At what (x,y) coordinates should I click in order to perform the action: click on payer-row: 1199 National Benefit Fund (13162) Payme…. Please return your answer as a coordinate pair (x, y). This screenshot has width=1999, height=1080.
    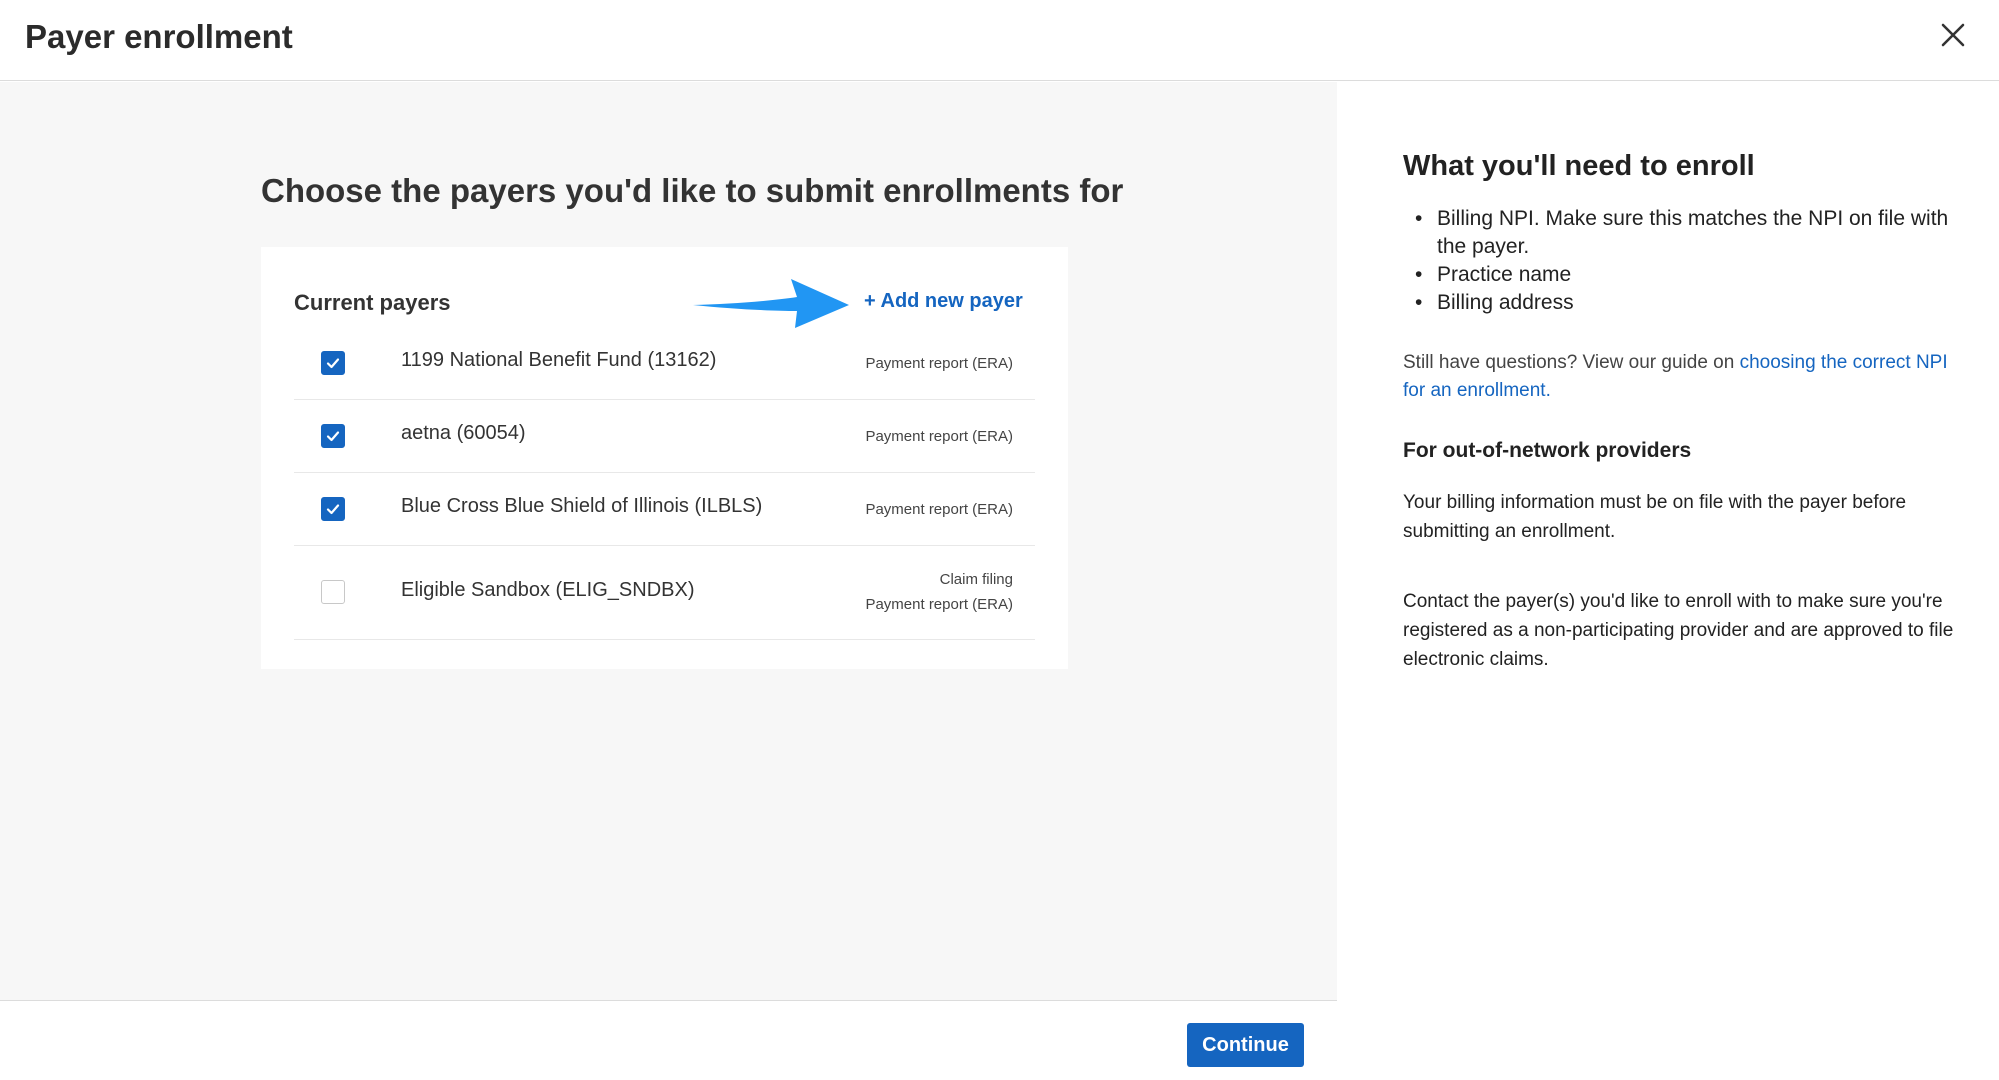
    Looking at the image, I should click on (664, 363).